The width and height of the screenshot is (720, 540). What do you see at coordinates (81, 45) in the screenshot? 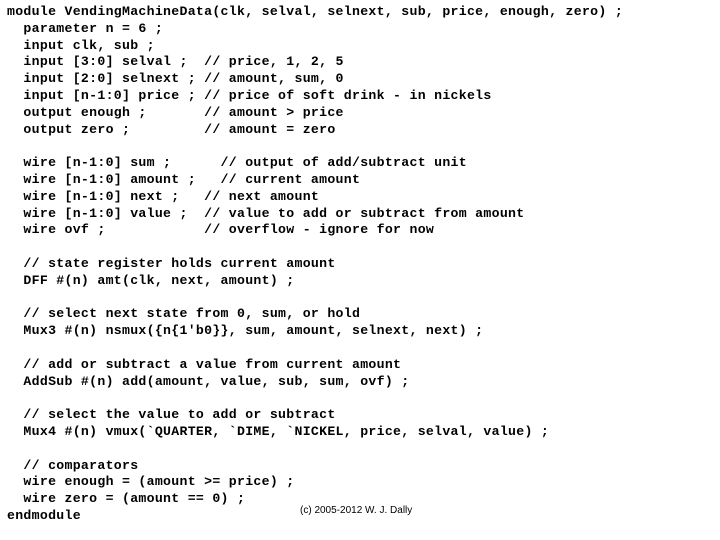
I see `code-line-input-clk-sub: input clk, sub ;` at bounding box center [81, 45].